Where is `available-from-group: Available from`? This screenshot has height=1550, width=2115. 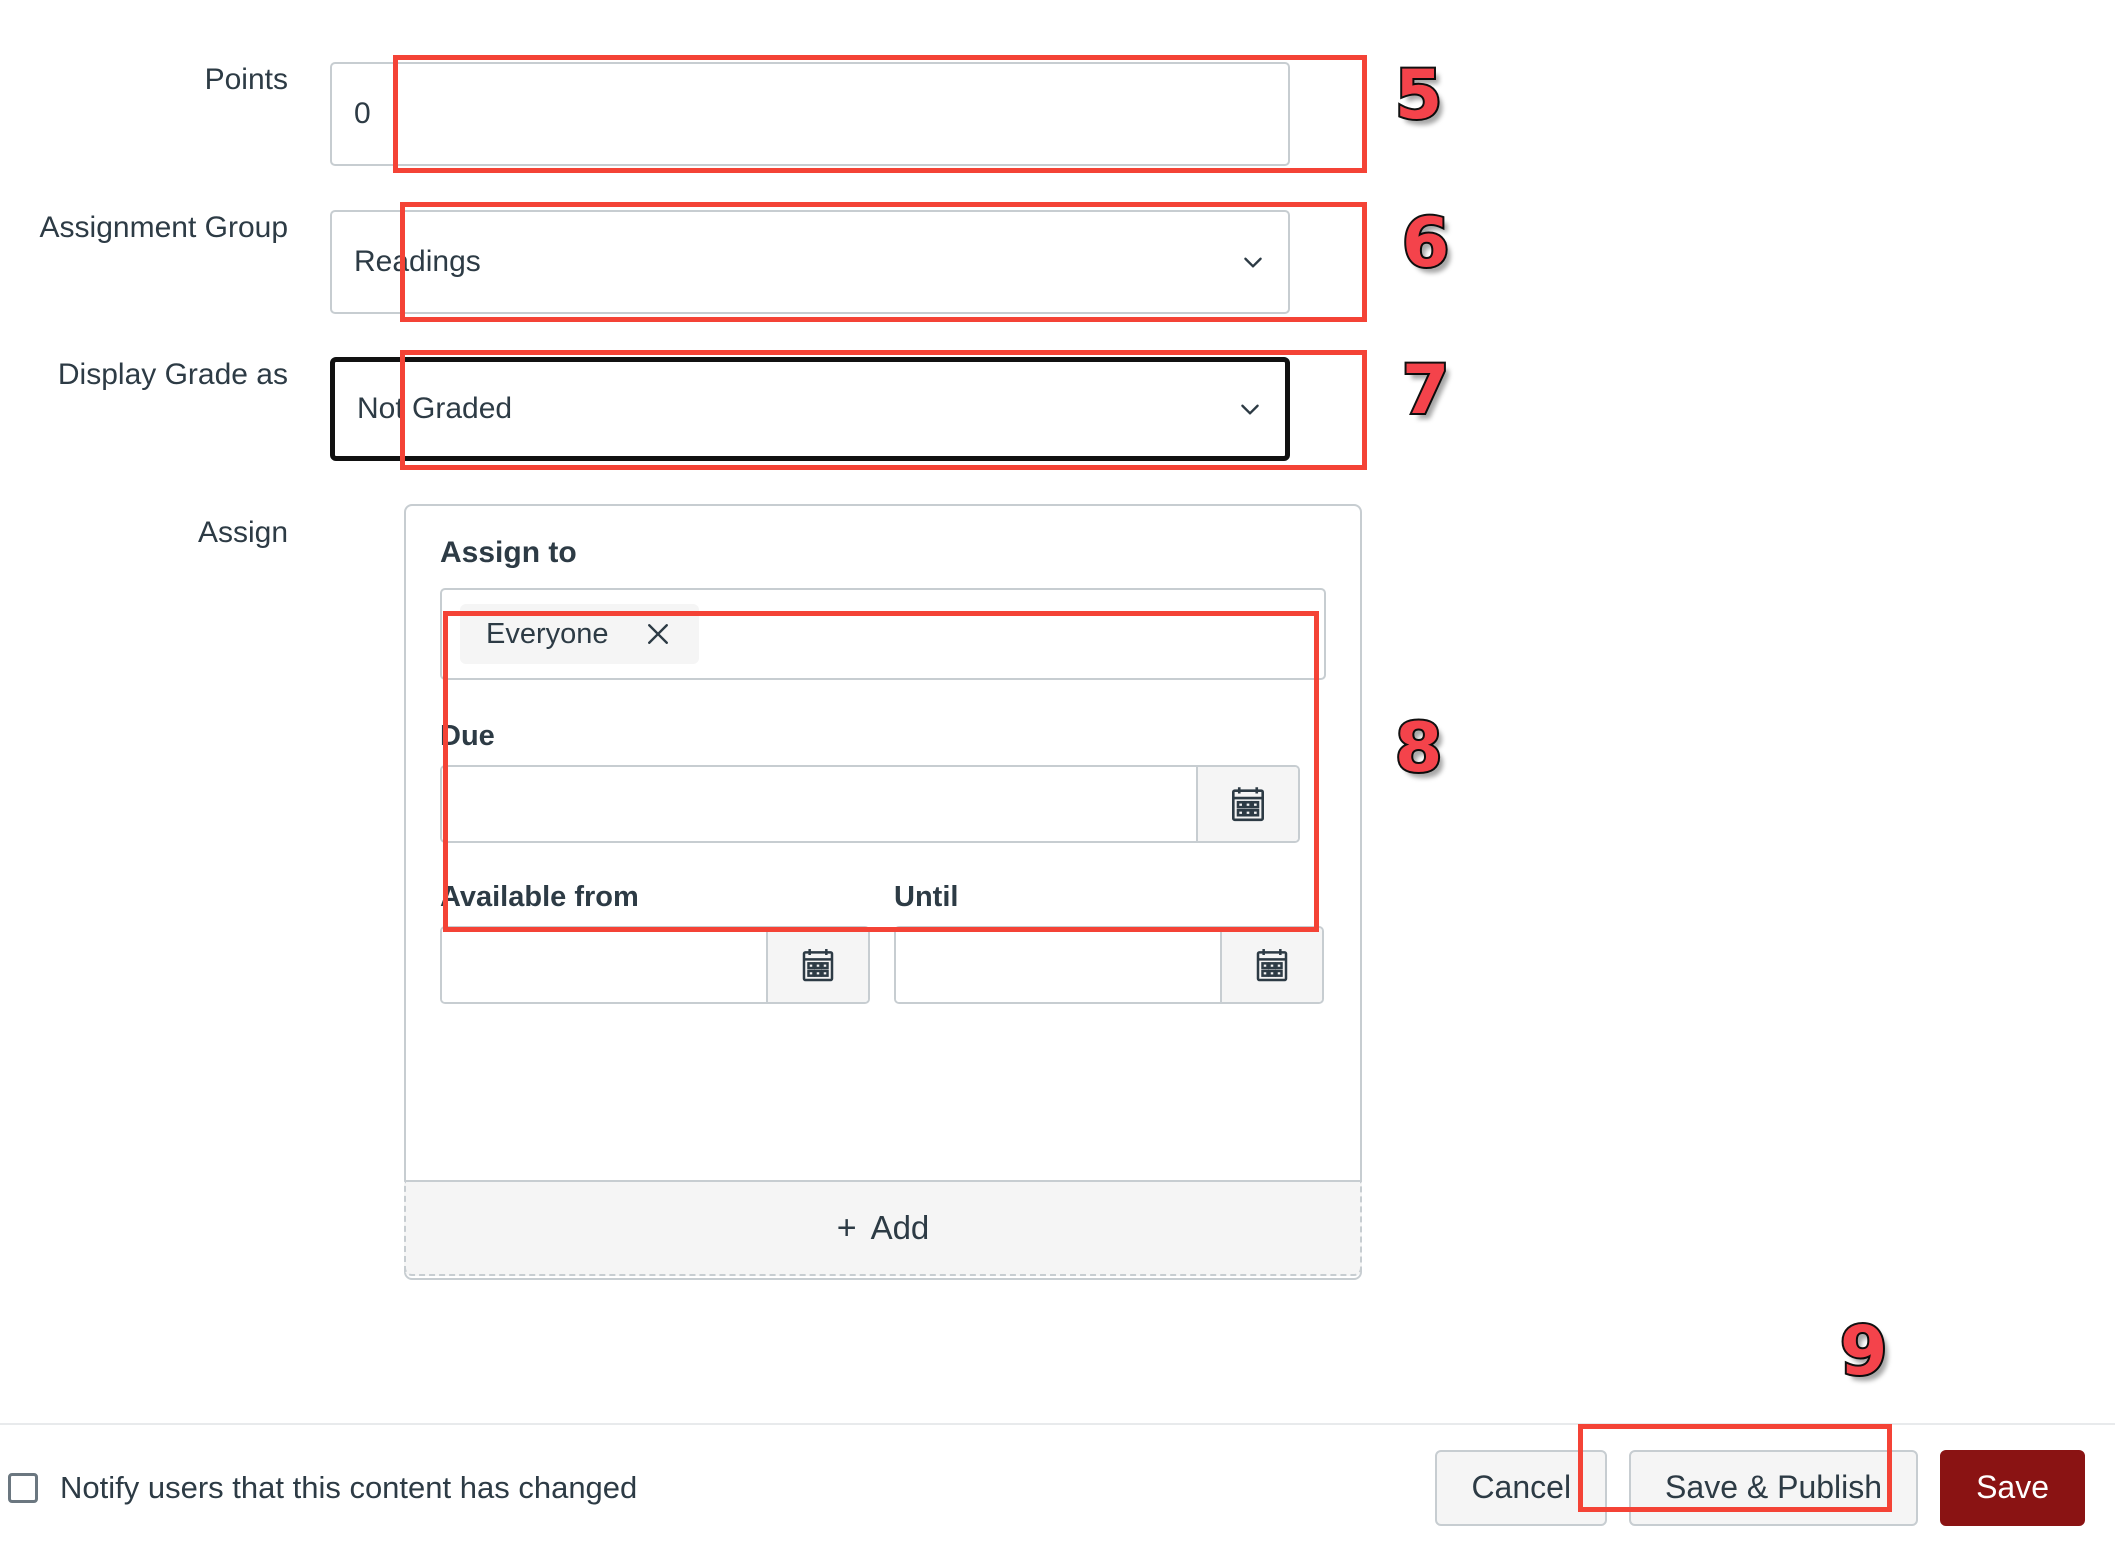 available-from-group: Available from is located at coordinates (655, 942).